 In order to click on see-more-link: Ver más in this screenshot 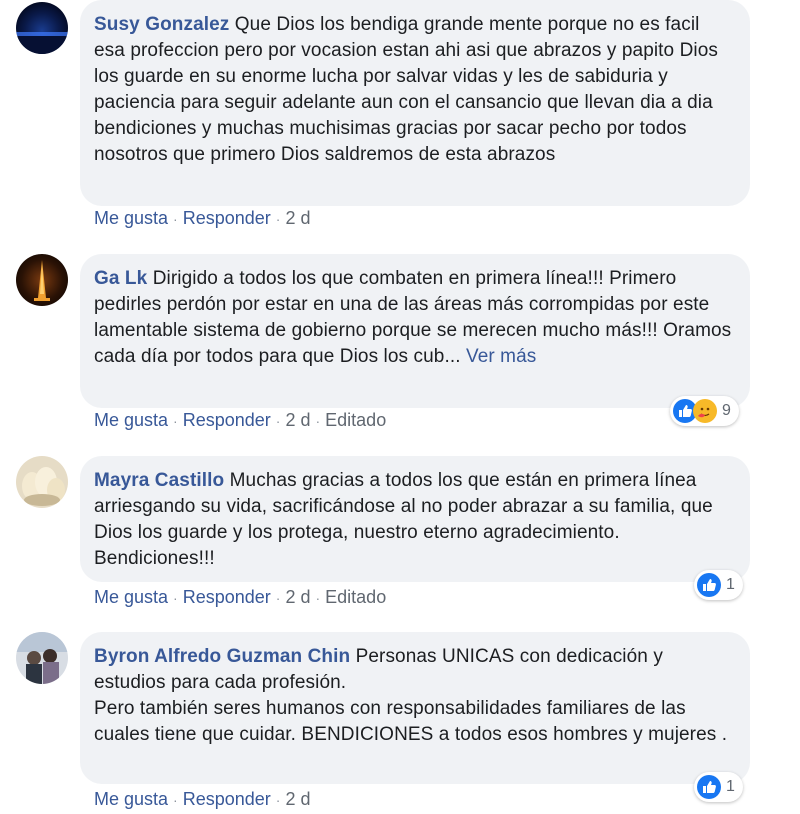, I will do `click(501, 356)`.